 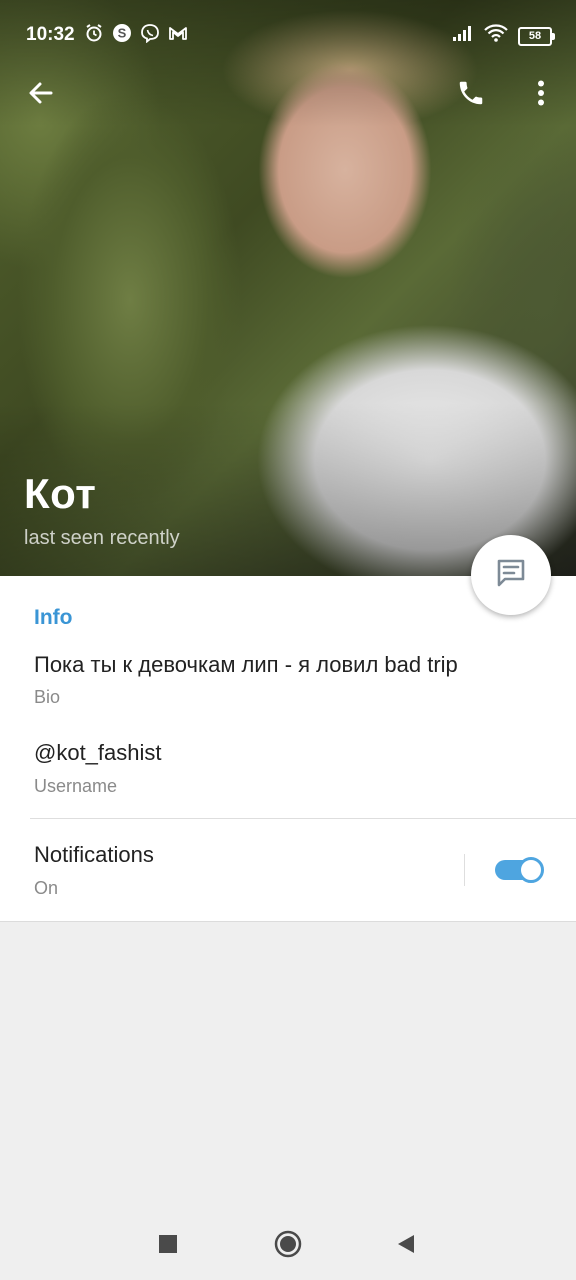 I want to click on notifications-toggle, so click(x=520, y=870).